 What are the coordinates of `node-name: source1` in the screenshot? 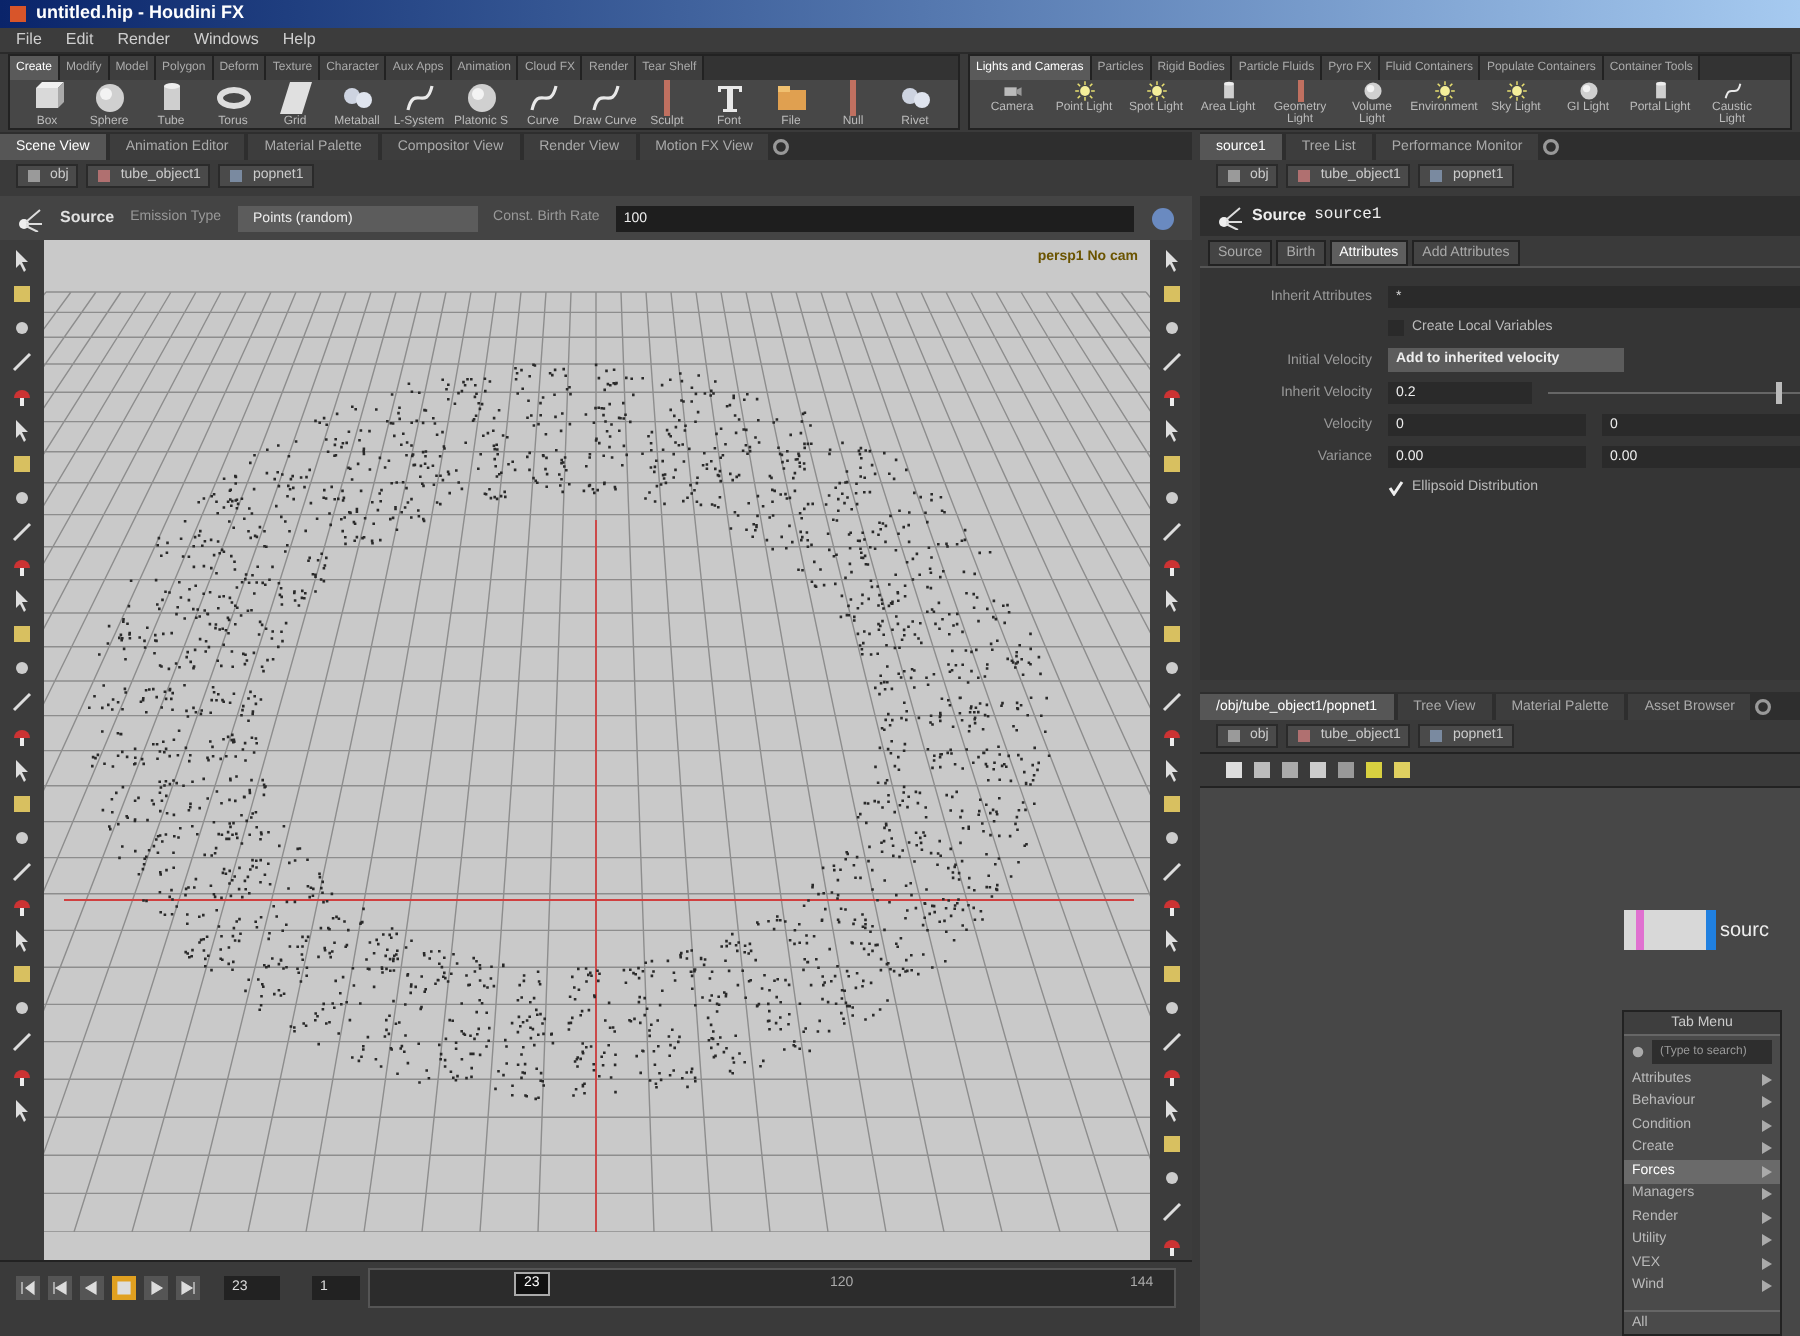 It's located at (1348, 216).